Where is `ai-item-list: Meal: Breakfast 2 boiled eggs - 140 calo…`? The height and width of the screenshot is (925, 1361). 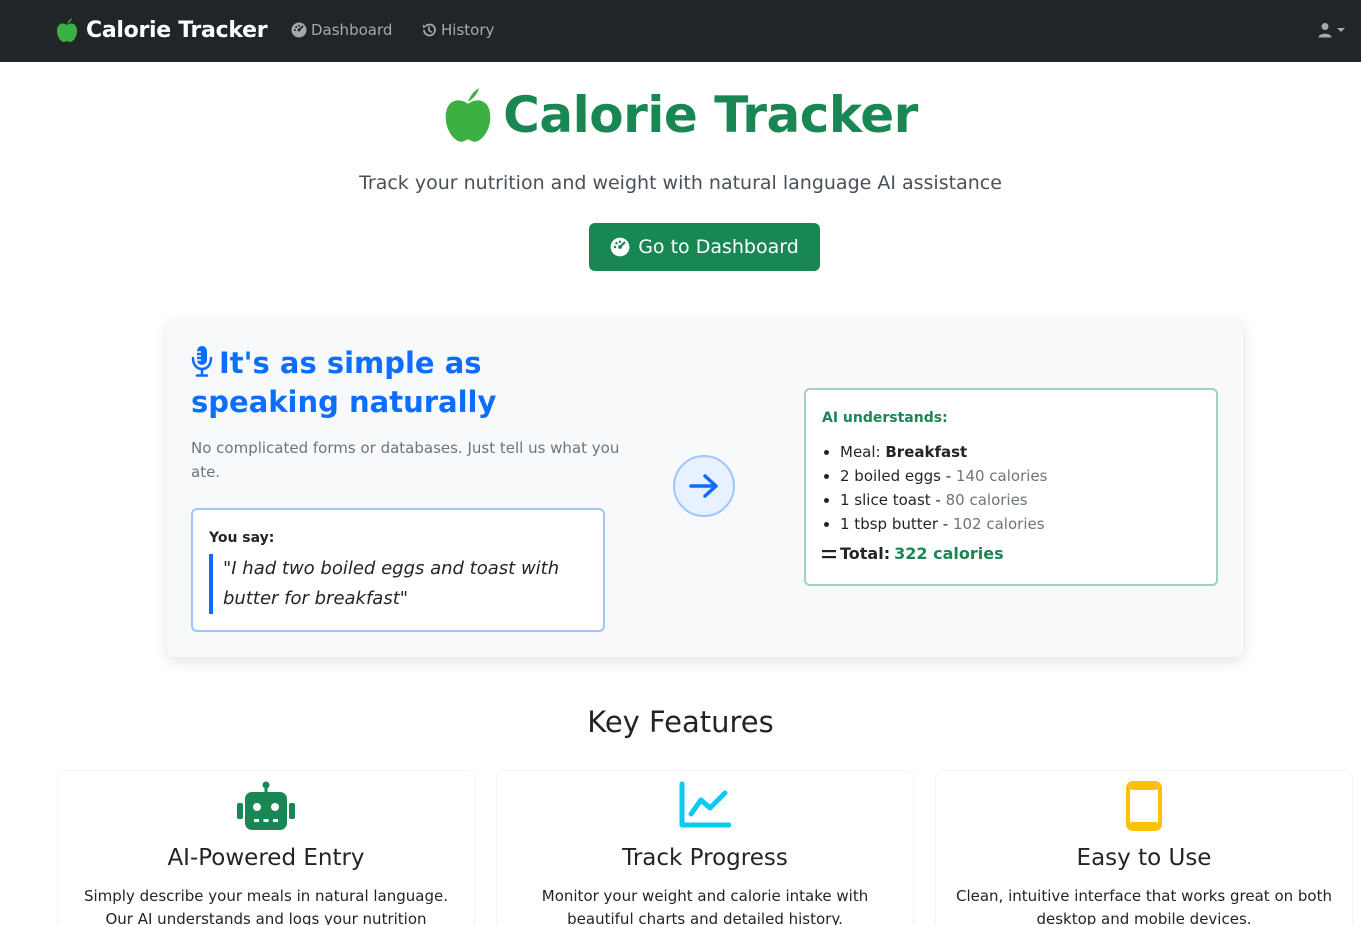 ai-item-list: Meal: Breakfast 2 boiled eggs - 140 calo… is located at coordinates (943, 488).